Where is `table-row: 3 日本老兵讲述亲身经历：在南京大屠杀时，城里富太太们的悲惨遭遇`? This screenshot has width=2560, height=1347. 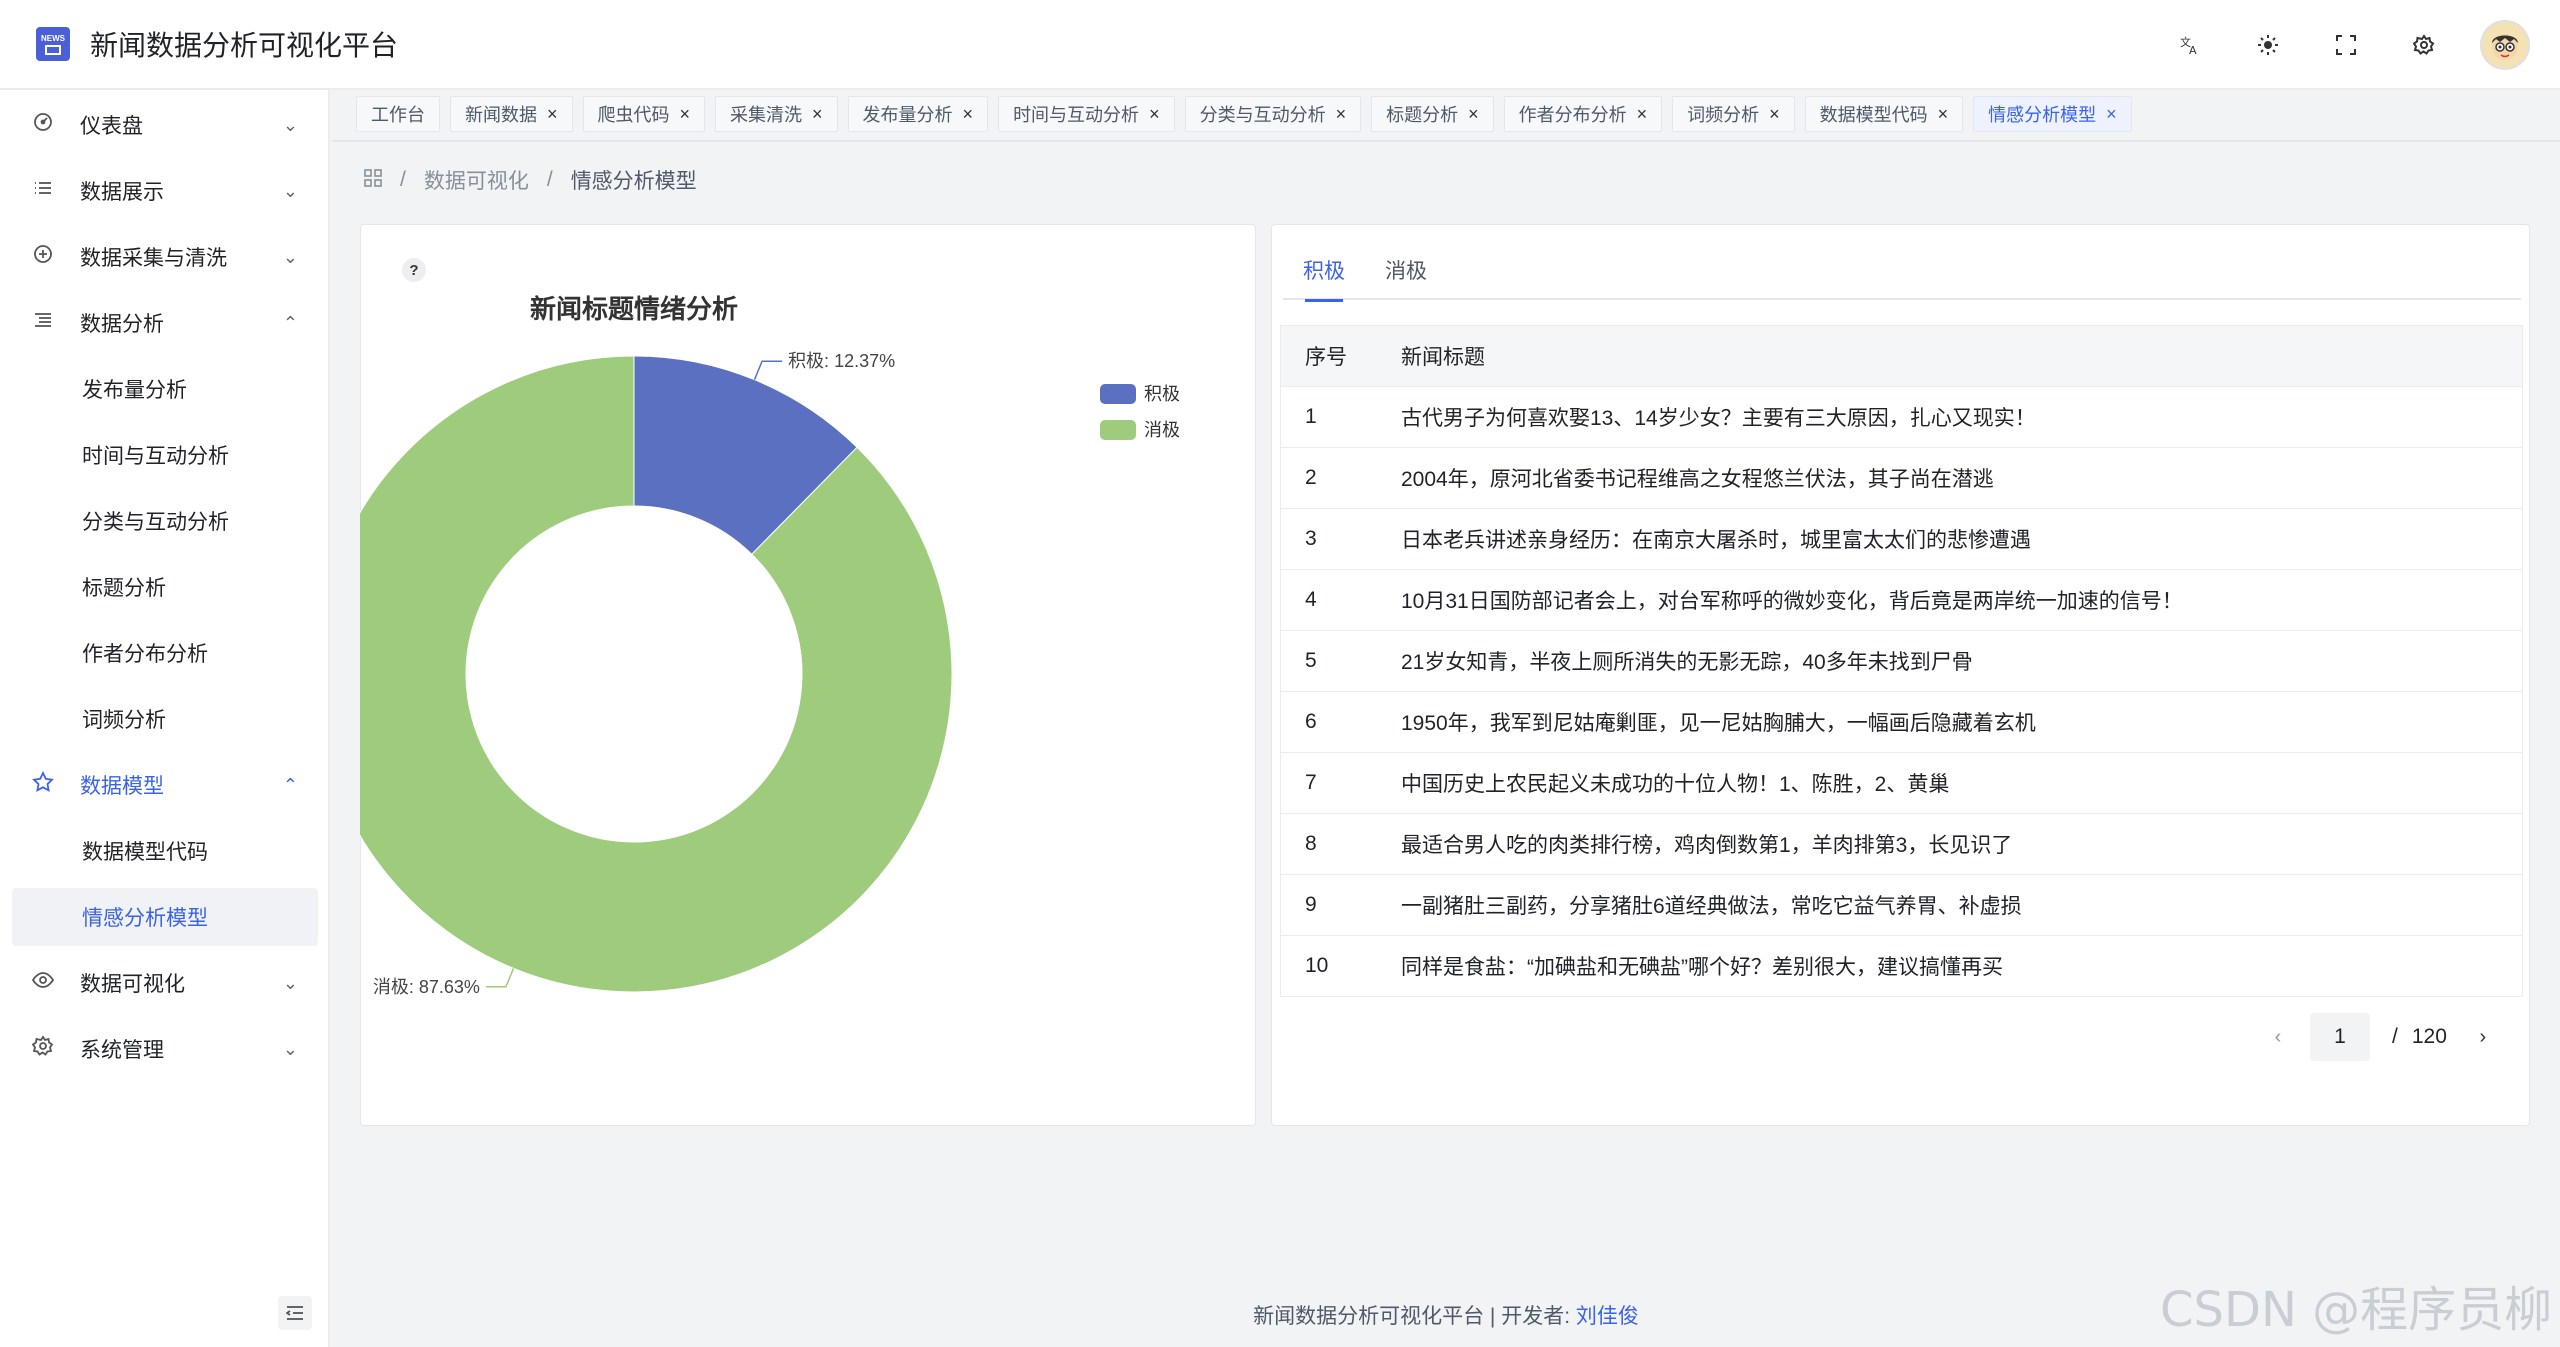
table-row: 3 日本老兵讲述亲身经历：在南京大屠杀时，城里富太太们的悲惨遭遇 is located at coordinates (1901, 538).